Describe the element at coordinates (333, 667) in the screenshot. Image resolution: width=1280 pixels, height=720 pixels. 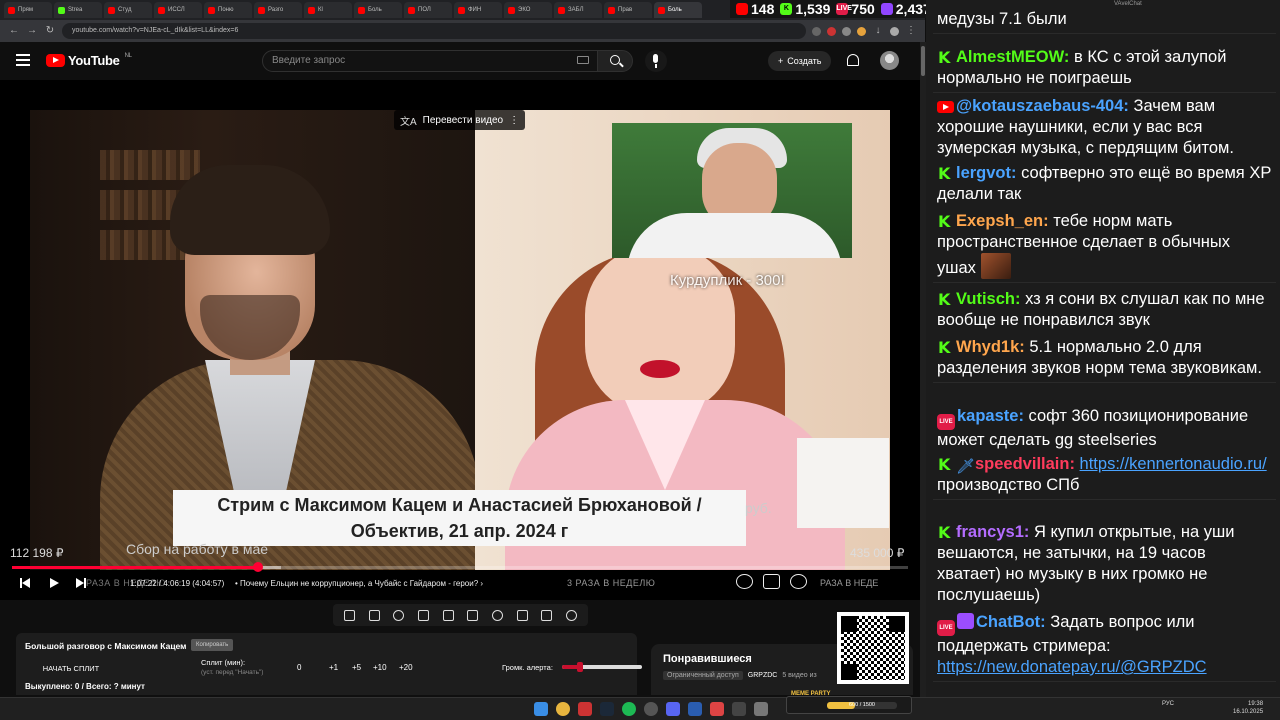
I see `split-add-1-button: +1` at that location.